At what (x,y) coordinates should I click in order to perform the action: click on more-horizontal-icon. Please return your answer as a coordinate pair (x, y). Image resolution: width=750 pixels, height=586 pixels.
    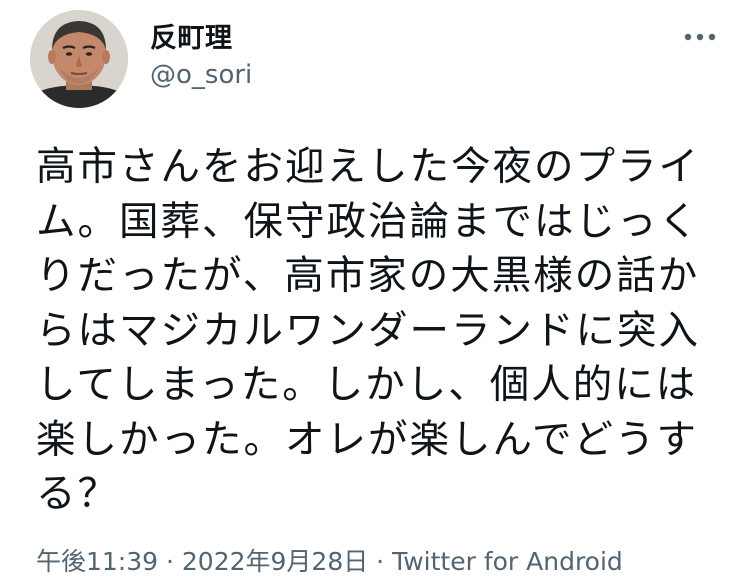
    Looking at the image, I should click on (700, 37).